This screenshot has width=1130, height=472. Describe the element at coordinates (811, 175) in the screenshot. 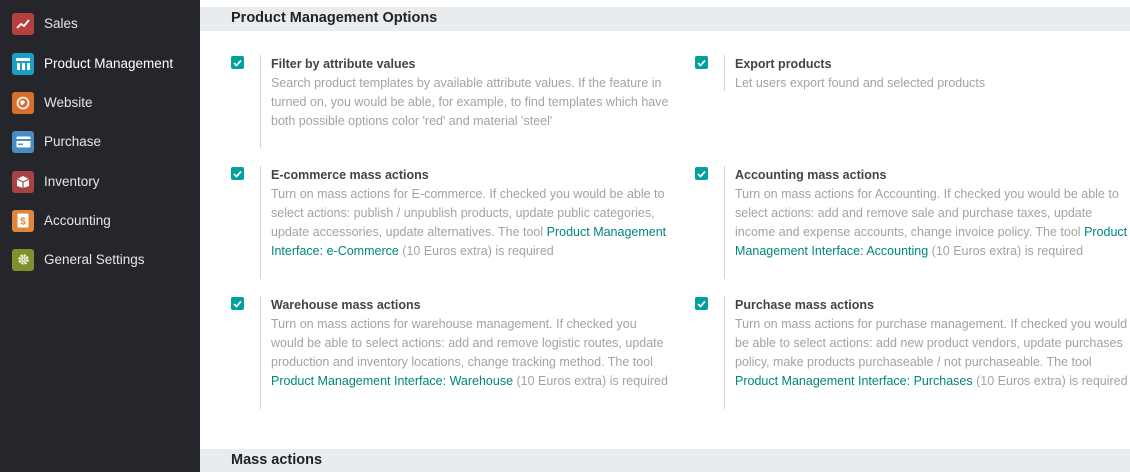

I see `option-title: Accounting mass actions` at that location.